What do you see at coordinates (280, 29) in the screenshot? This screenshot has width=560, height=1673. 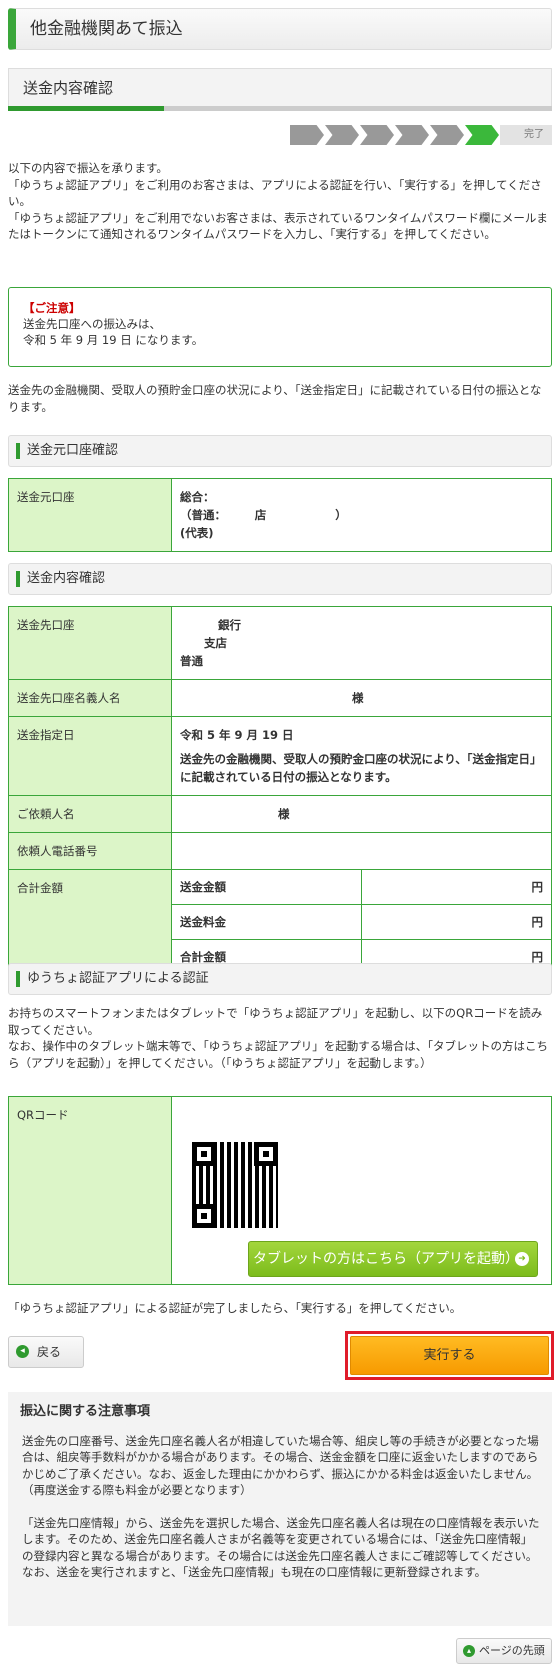 I see `page-title: 他金融機関あて振込` at bounding box center [280, 29].